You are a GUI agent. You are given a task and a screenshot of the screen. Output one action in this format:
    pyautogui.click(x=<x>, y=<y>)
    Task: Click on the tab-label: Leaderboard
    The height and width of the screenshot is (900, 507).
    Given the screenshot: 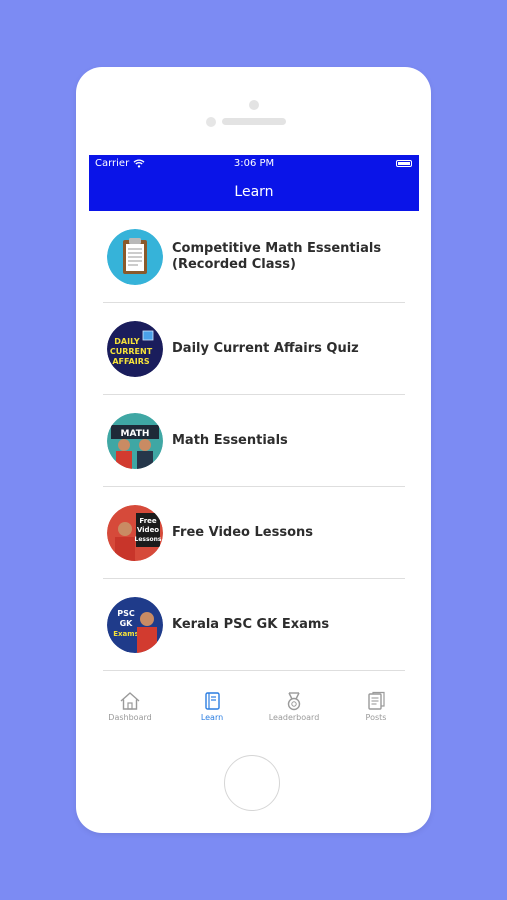 What is the action you would take?
    pyautogui.click(x=294, y=717)
    